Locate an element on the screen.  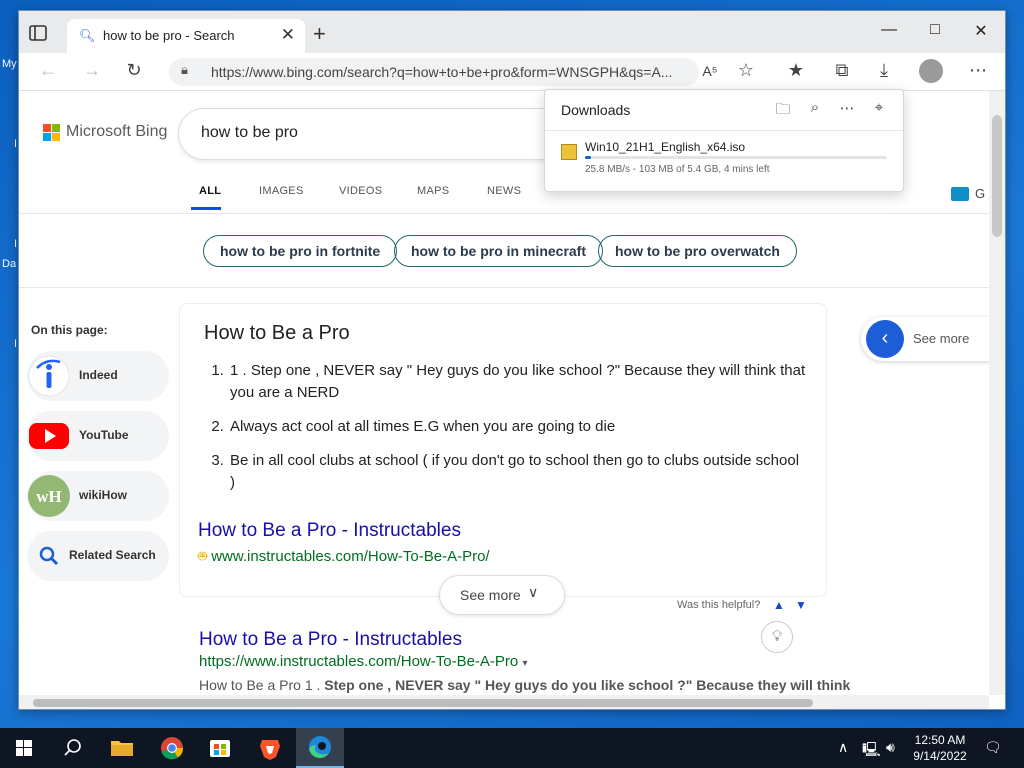
network-icon: 🖳︎ is located at coordinates (871, 751).